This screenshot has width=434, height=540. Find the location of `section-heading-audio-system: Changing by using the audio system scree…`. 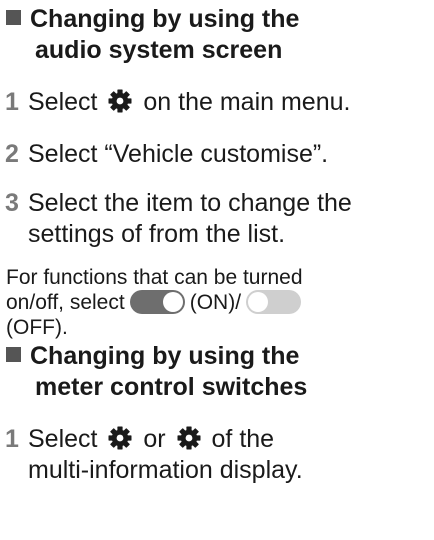

section-heading-audio-system: Changing by using the audio system scree… is located at coordinates (152, 35).